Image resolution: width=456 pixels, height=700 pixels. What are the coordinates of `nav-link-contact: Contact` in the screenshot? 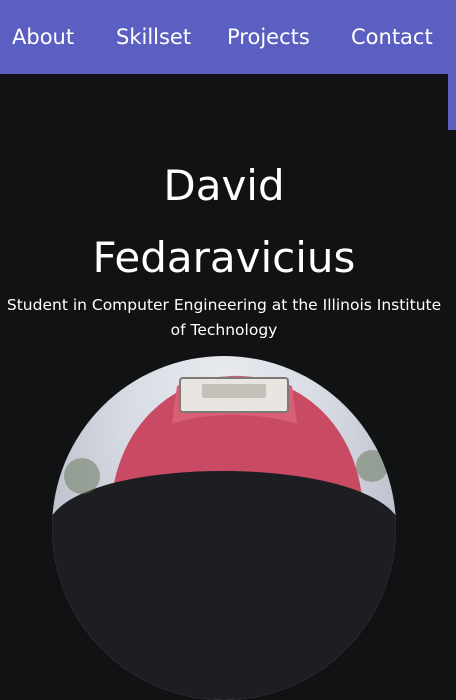 It's located at (392, 37).